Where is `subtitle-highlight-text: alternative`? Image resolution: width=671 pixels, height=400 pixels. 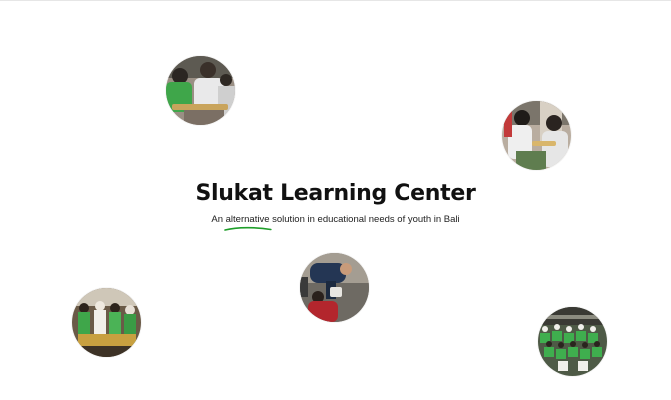 subtitle-highlight-text: alternative is located at coordinates (247, 219).